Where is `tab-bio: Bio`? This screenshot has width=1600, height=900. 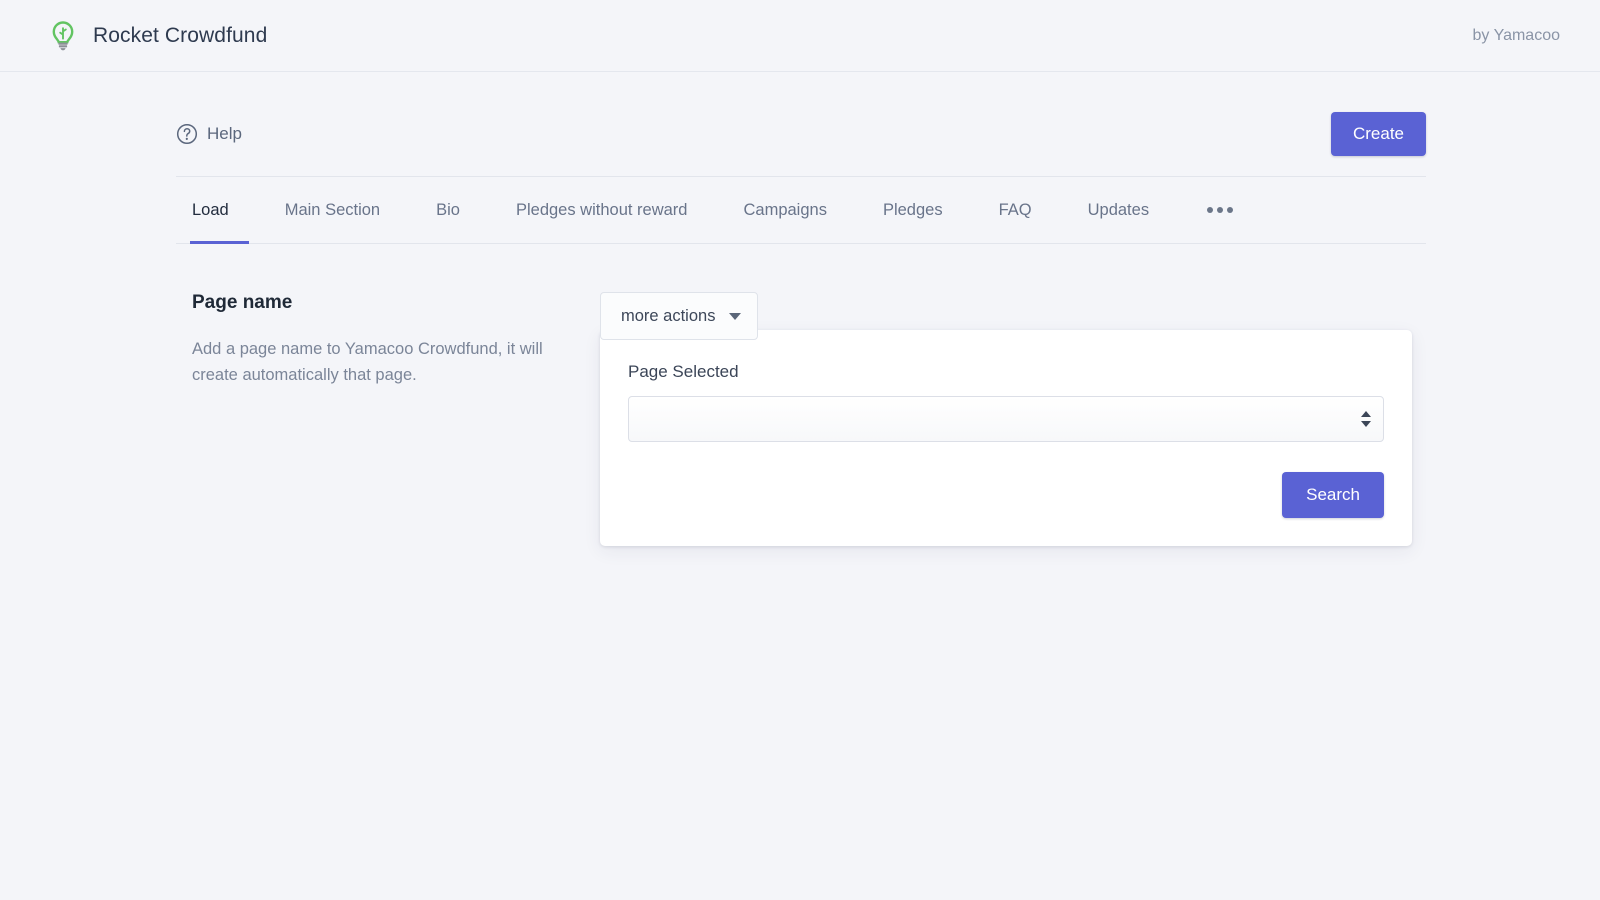
tab-bio: Bio is located at coordinates (448, 210).